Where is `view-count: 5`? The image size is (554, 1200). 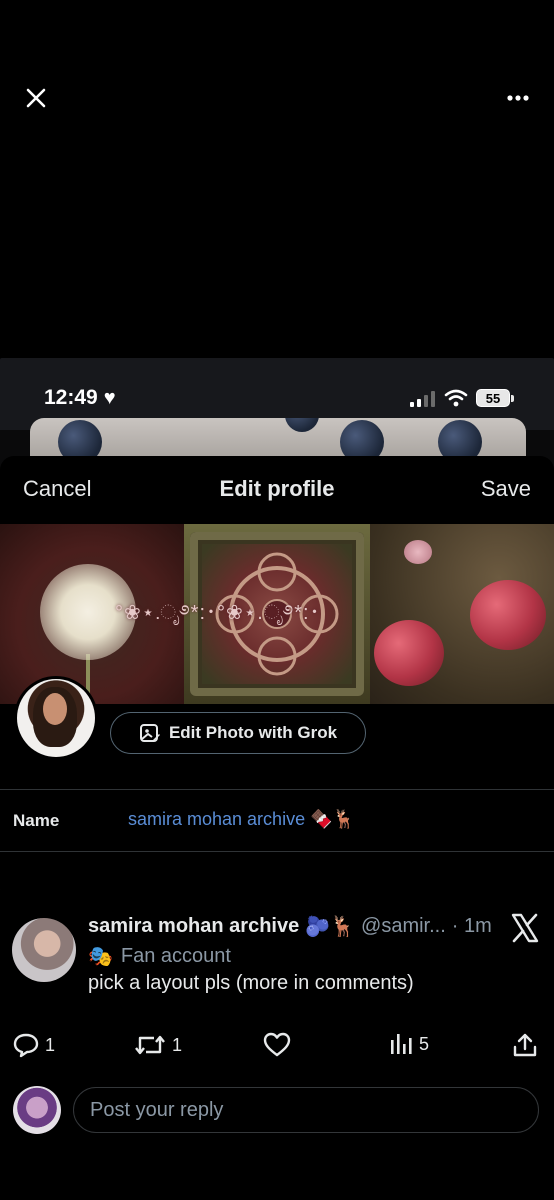
view-count: 5 is located at coordinates (424, 1043).